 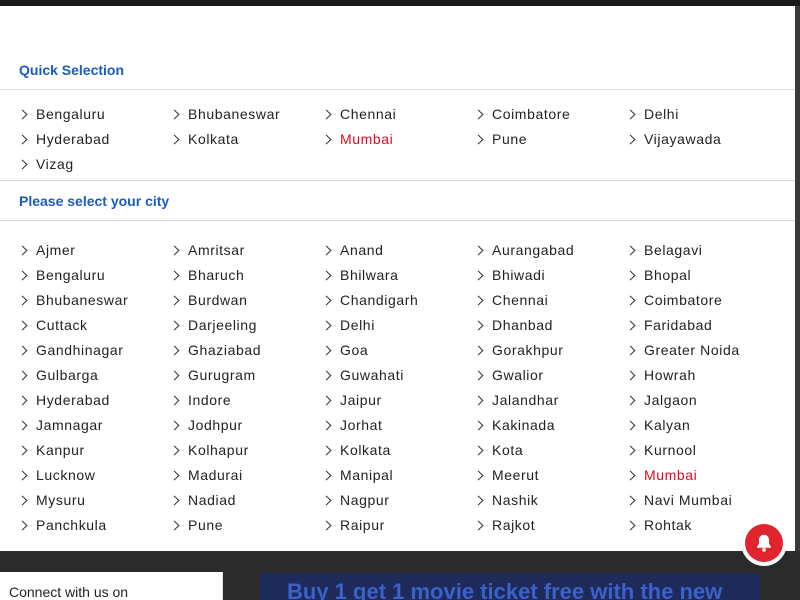 What do you see at coordinates (207, 250) in the screenshot?
I see `city-option-amritsar: Amritsar` at bounding box center [207, 250].